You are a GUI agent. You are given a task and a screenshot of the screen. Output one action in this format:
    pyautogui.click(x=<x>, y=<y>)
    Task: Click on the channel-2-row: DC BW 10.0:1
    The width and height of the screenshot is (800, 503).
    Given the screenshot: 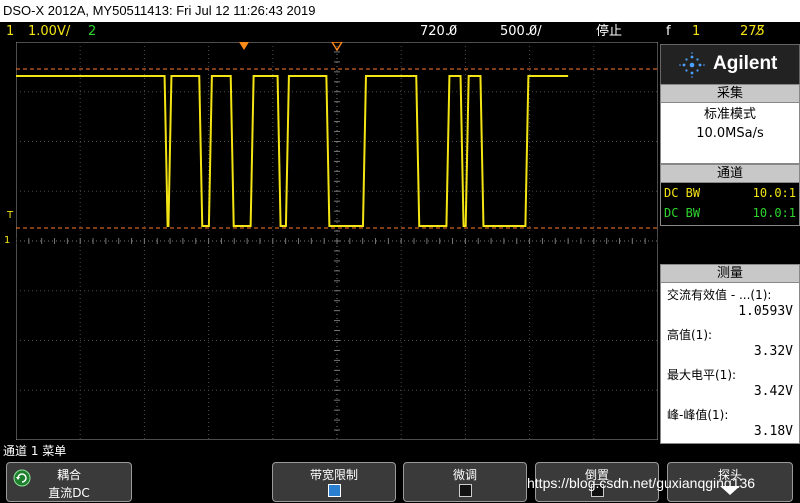 What is the action you would take?
    pyautogui.click(x=730, y=213)
    